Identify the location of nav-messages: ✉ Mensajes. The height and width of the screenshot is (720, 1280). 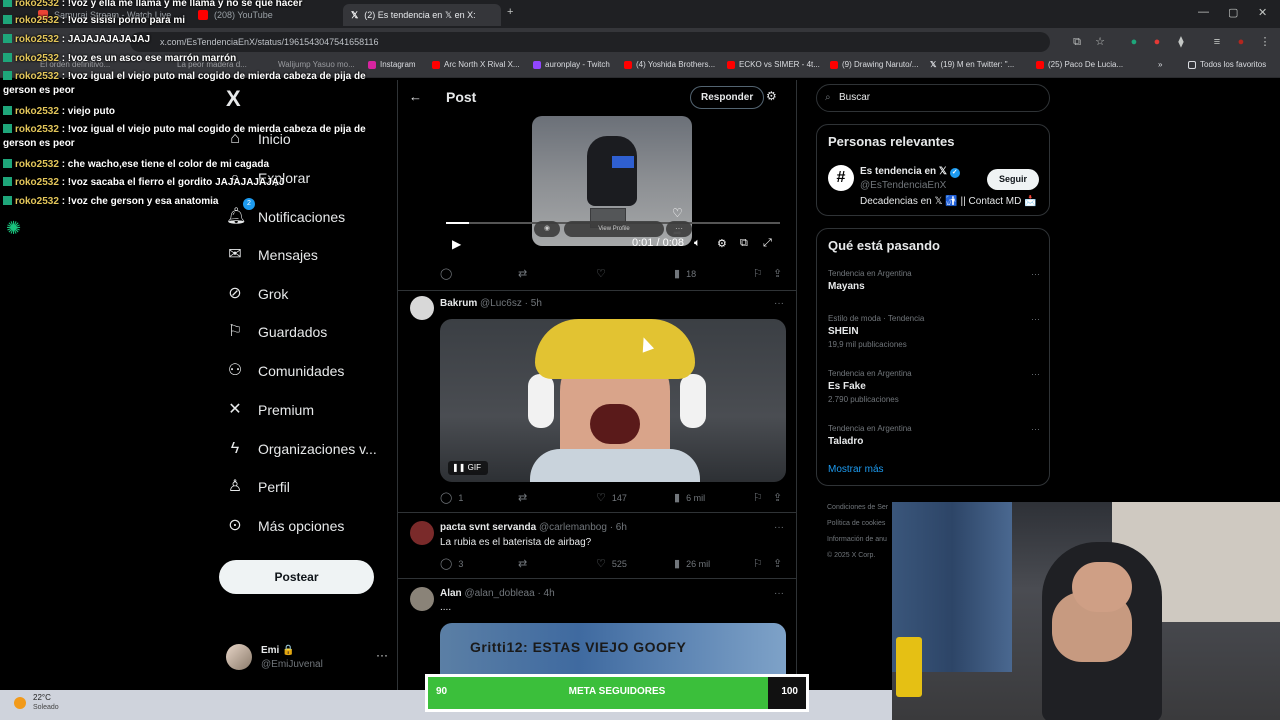
(272, 255).